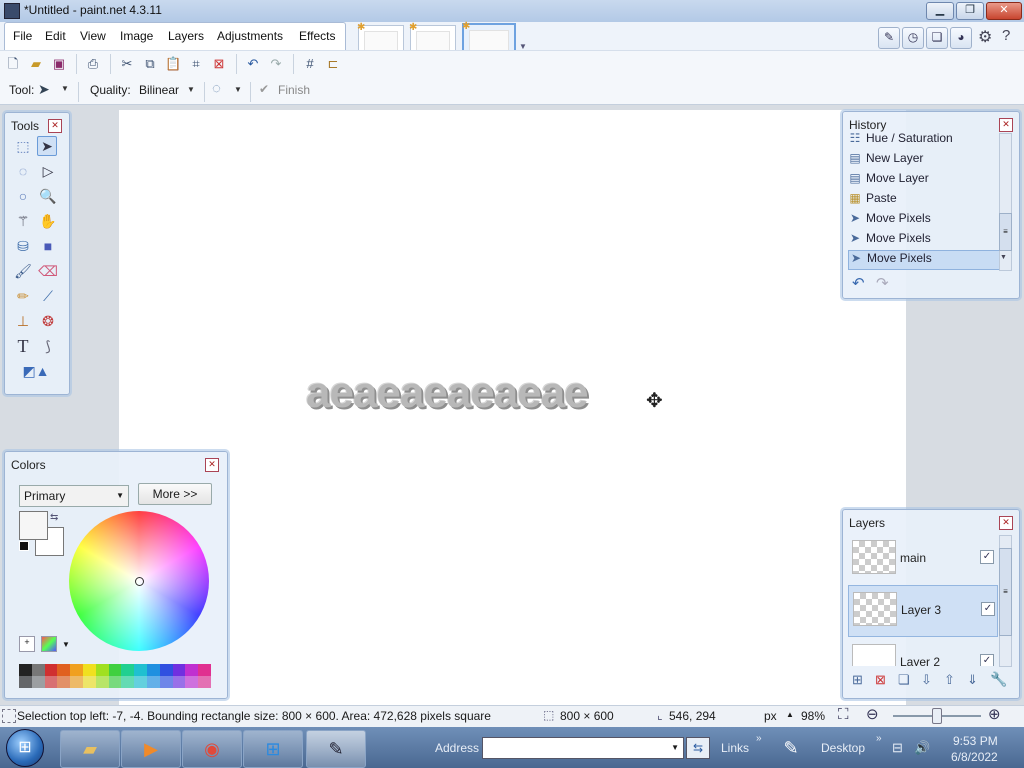 This screenshot has width=1024, height=768. I want to click on quality-dropdown-icon: ▼, so click(191, 89).